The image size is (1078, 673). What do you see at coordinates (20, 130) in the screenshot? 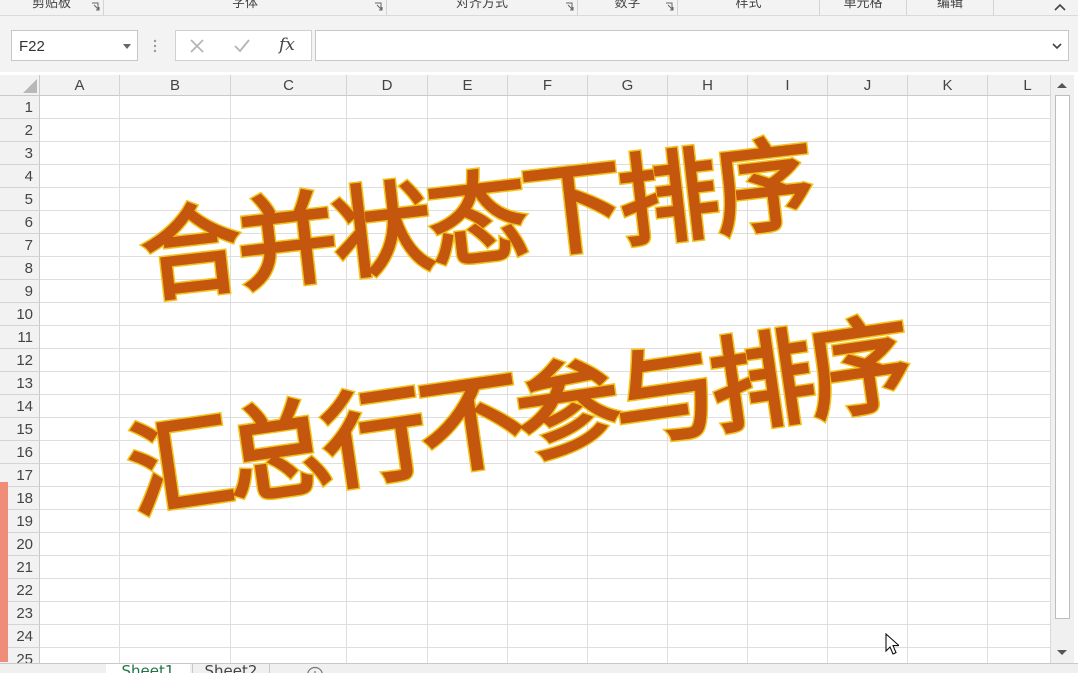
I see `row-header-2: 2` at bounding box center [20, 130].